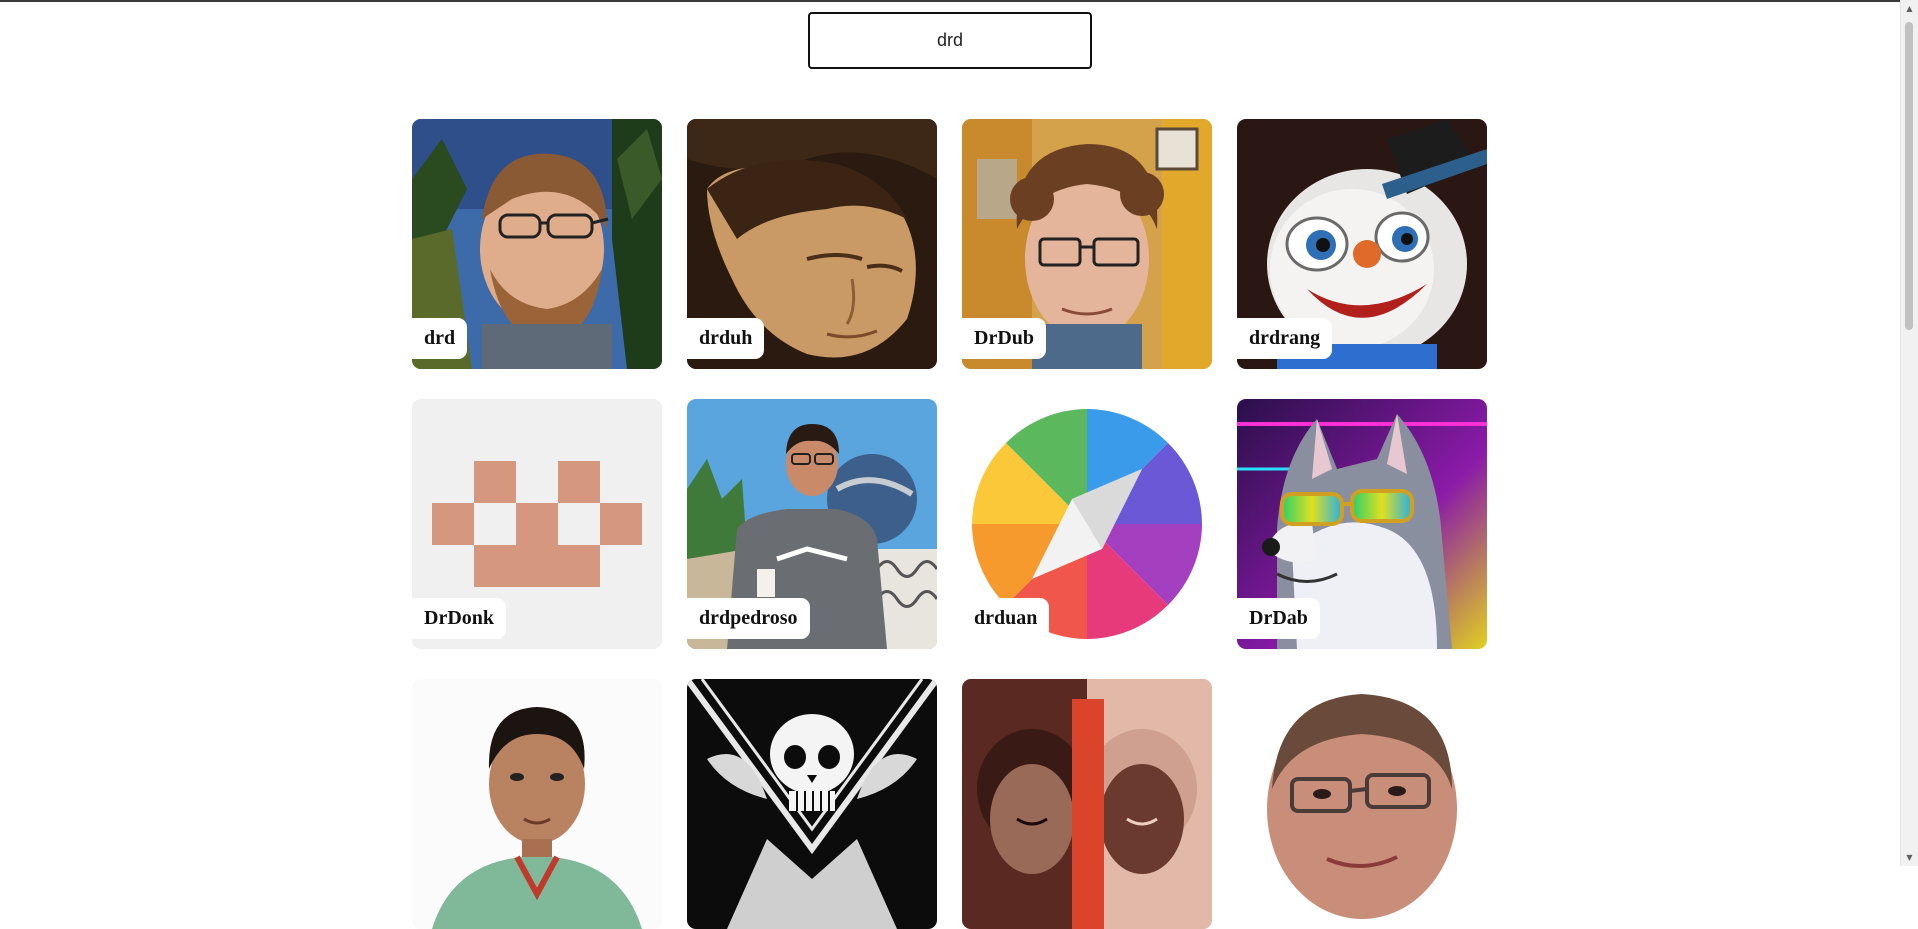 Image resolution: width=1918 pixels, height=929 pixels. What do you see at coordinates (1909, 433) in the screenshot?
I see `vertical-scrollbar: ▲ ▼` at bounding box center [1909, 433].